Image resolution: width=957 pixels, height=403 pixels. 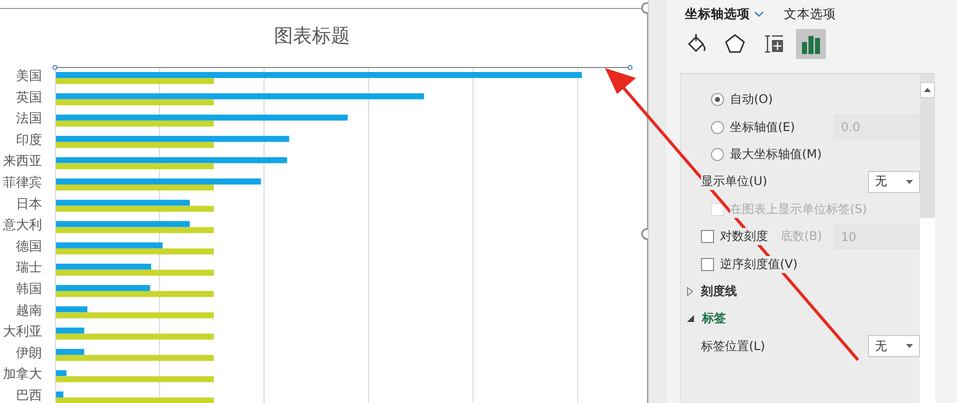 I want to click on category-label: 来西亚, so click(x=22, y=162).